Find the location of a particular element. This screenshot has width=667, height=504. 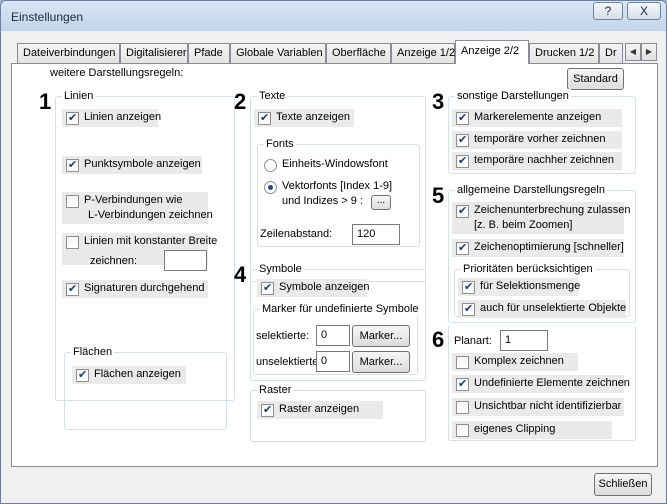

window-title: Einstellungen is located at coordinates (47, 17).